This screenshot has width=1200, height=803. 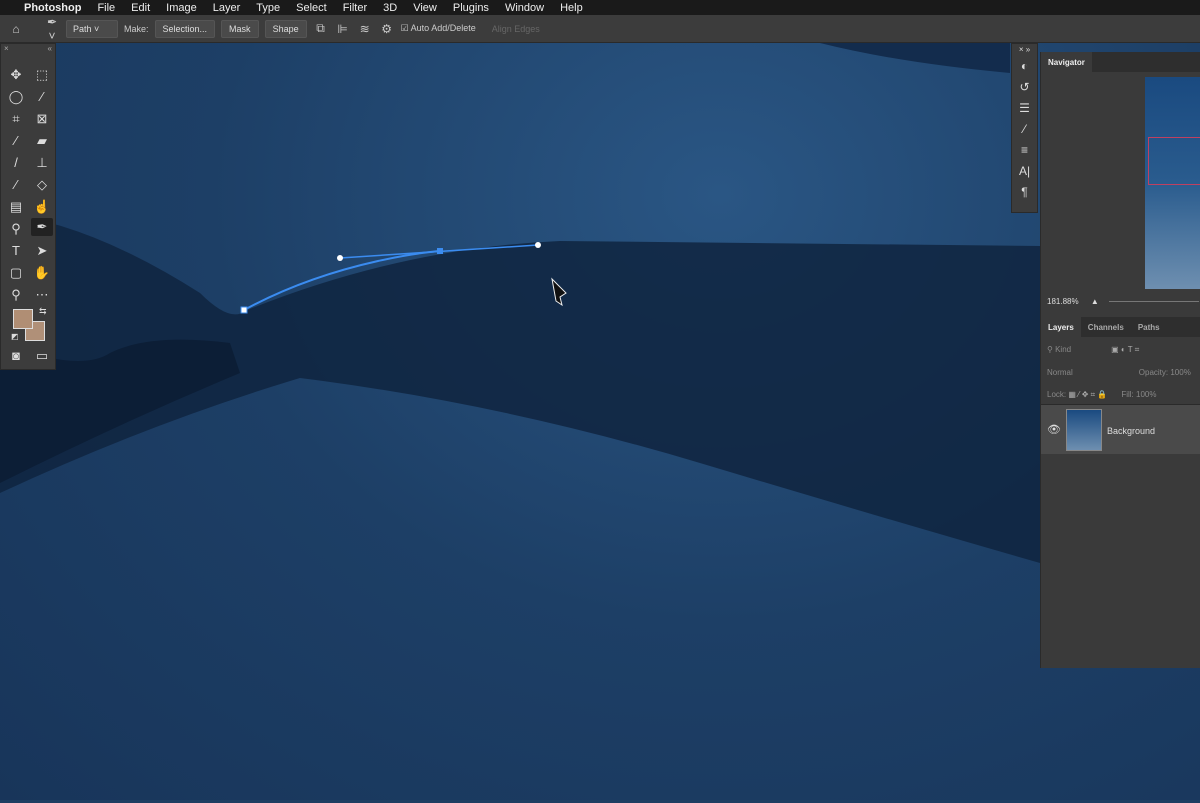 I want to click on menu-layer: Layer, so click(x=227, y=8).